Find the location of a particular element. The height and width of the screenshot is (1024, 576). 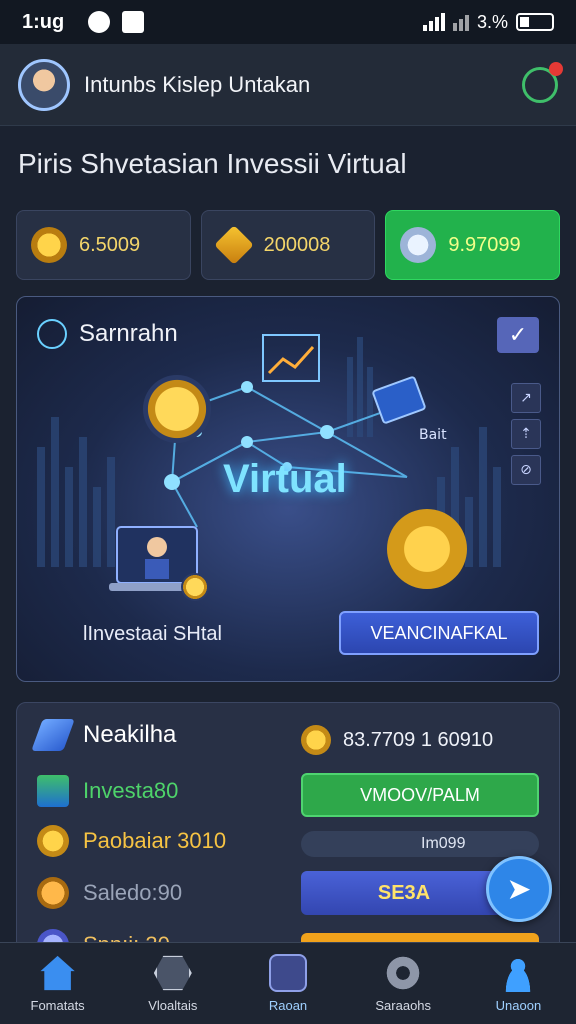

panel-row-saledo: Saledo:90 is located at coordinates (109, 893).